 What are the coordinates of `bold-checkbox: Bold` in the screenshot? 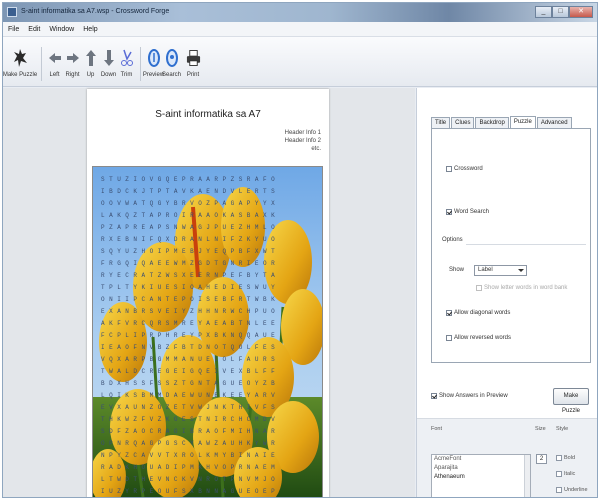 It's located at (565, 458).